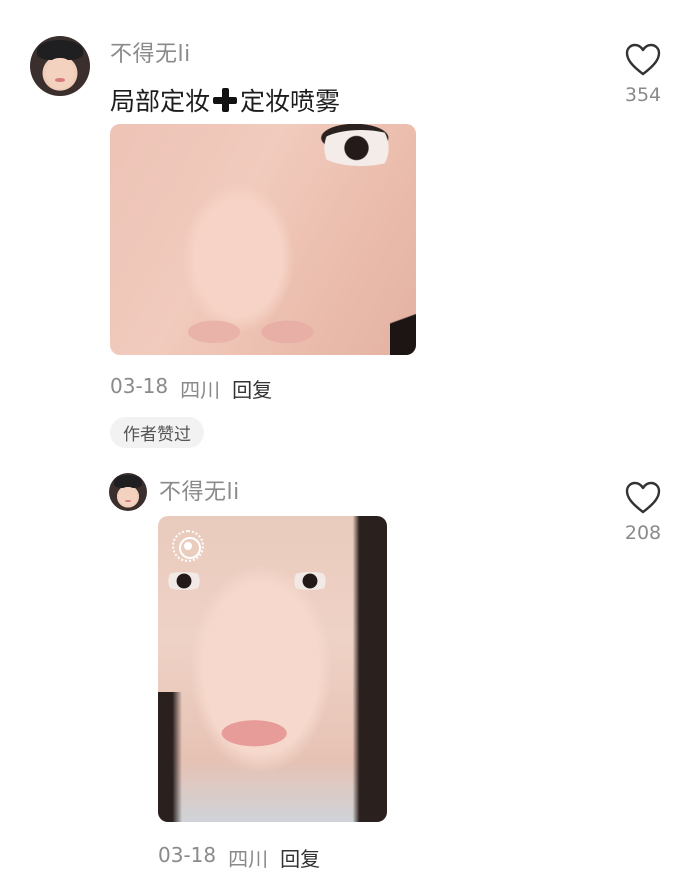  What do you see at coordinates (272, 669) in the screenshot?
I see `reply-photo` at bounding box center [272, 669].